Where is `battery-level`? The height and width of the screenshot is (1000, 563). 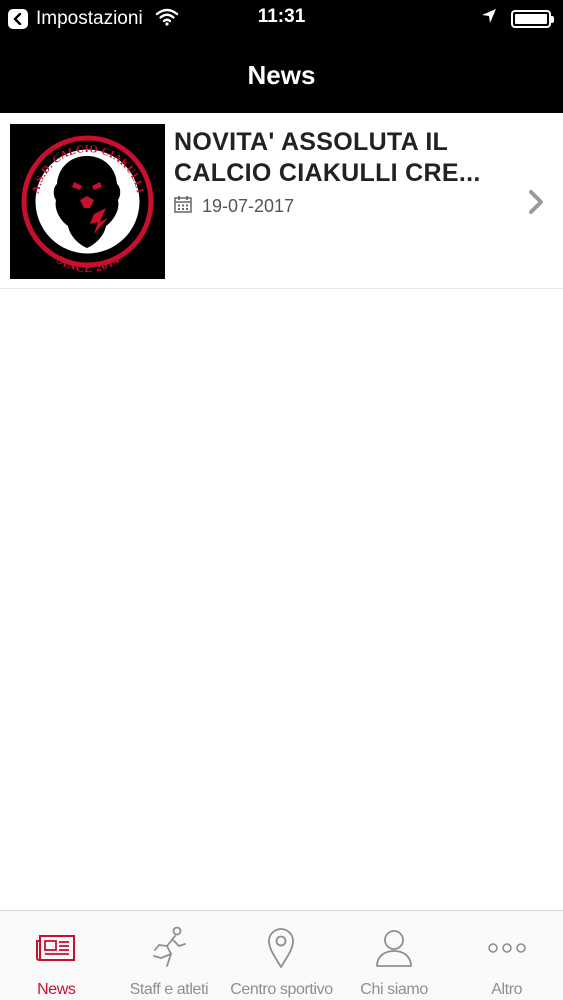 battery-level is located at coordinates (531, 18).